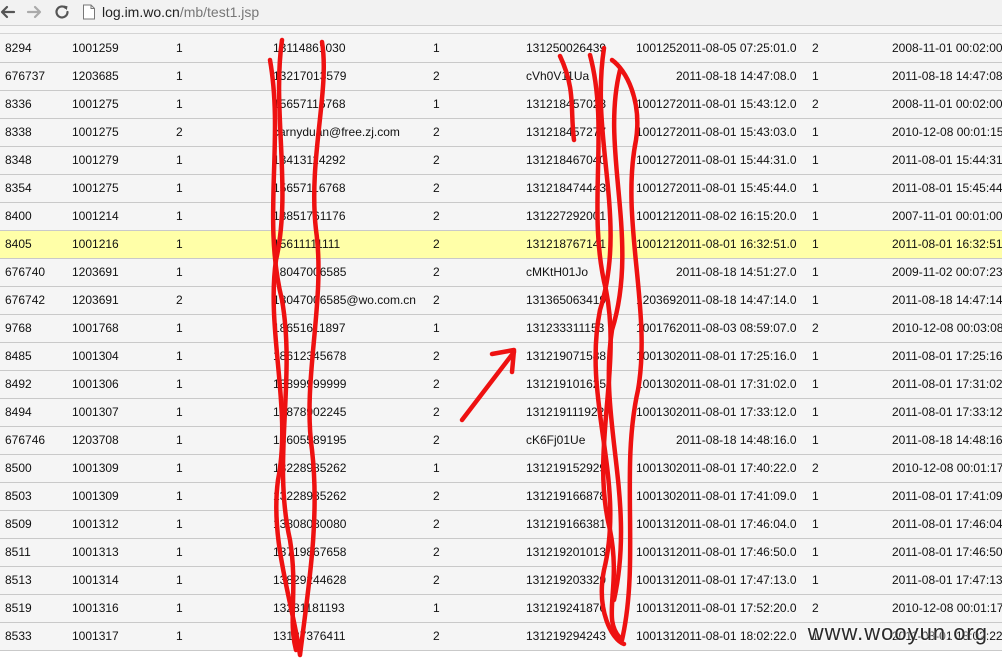  What do you see at coordinates (36, 524) in the screenshot?
I see `table-cell: 8509` at bounding box center [36, 524].